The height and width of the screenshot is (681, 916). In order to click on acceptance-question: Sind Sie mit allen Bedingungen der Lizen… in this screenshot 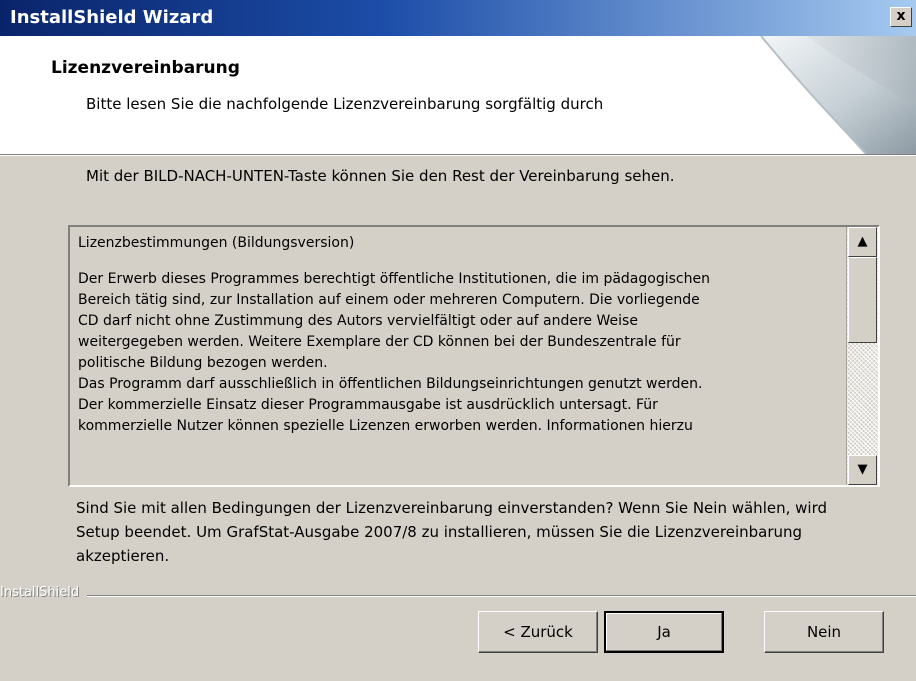, I will do `click(451, 532)`.